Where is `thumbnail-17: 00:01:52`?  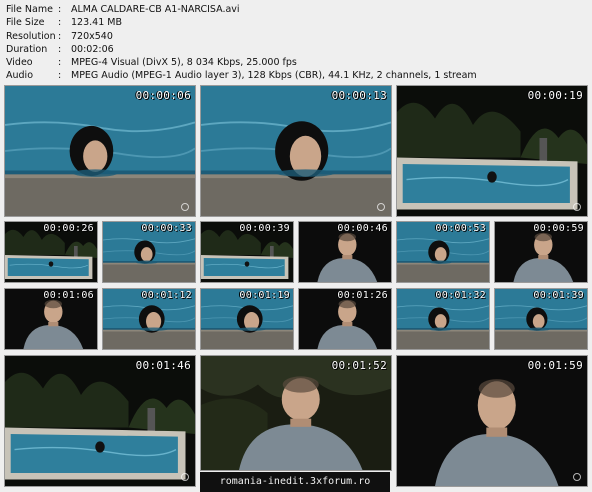 thumbnail-17: 00:01:52 is located at coordinates (296, 413).